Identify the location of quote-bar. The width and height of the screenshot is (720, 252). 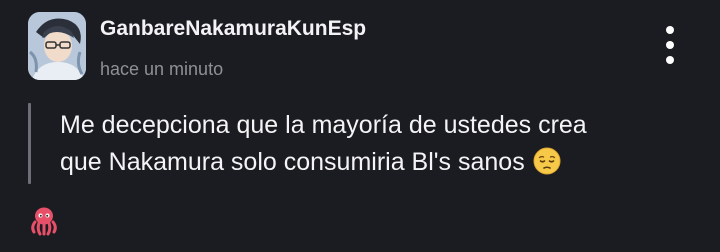
(29, 143).